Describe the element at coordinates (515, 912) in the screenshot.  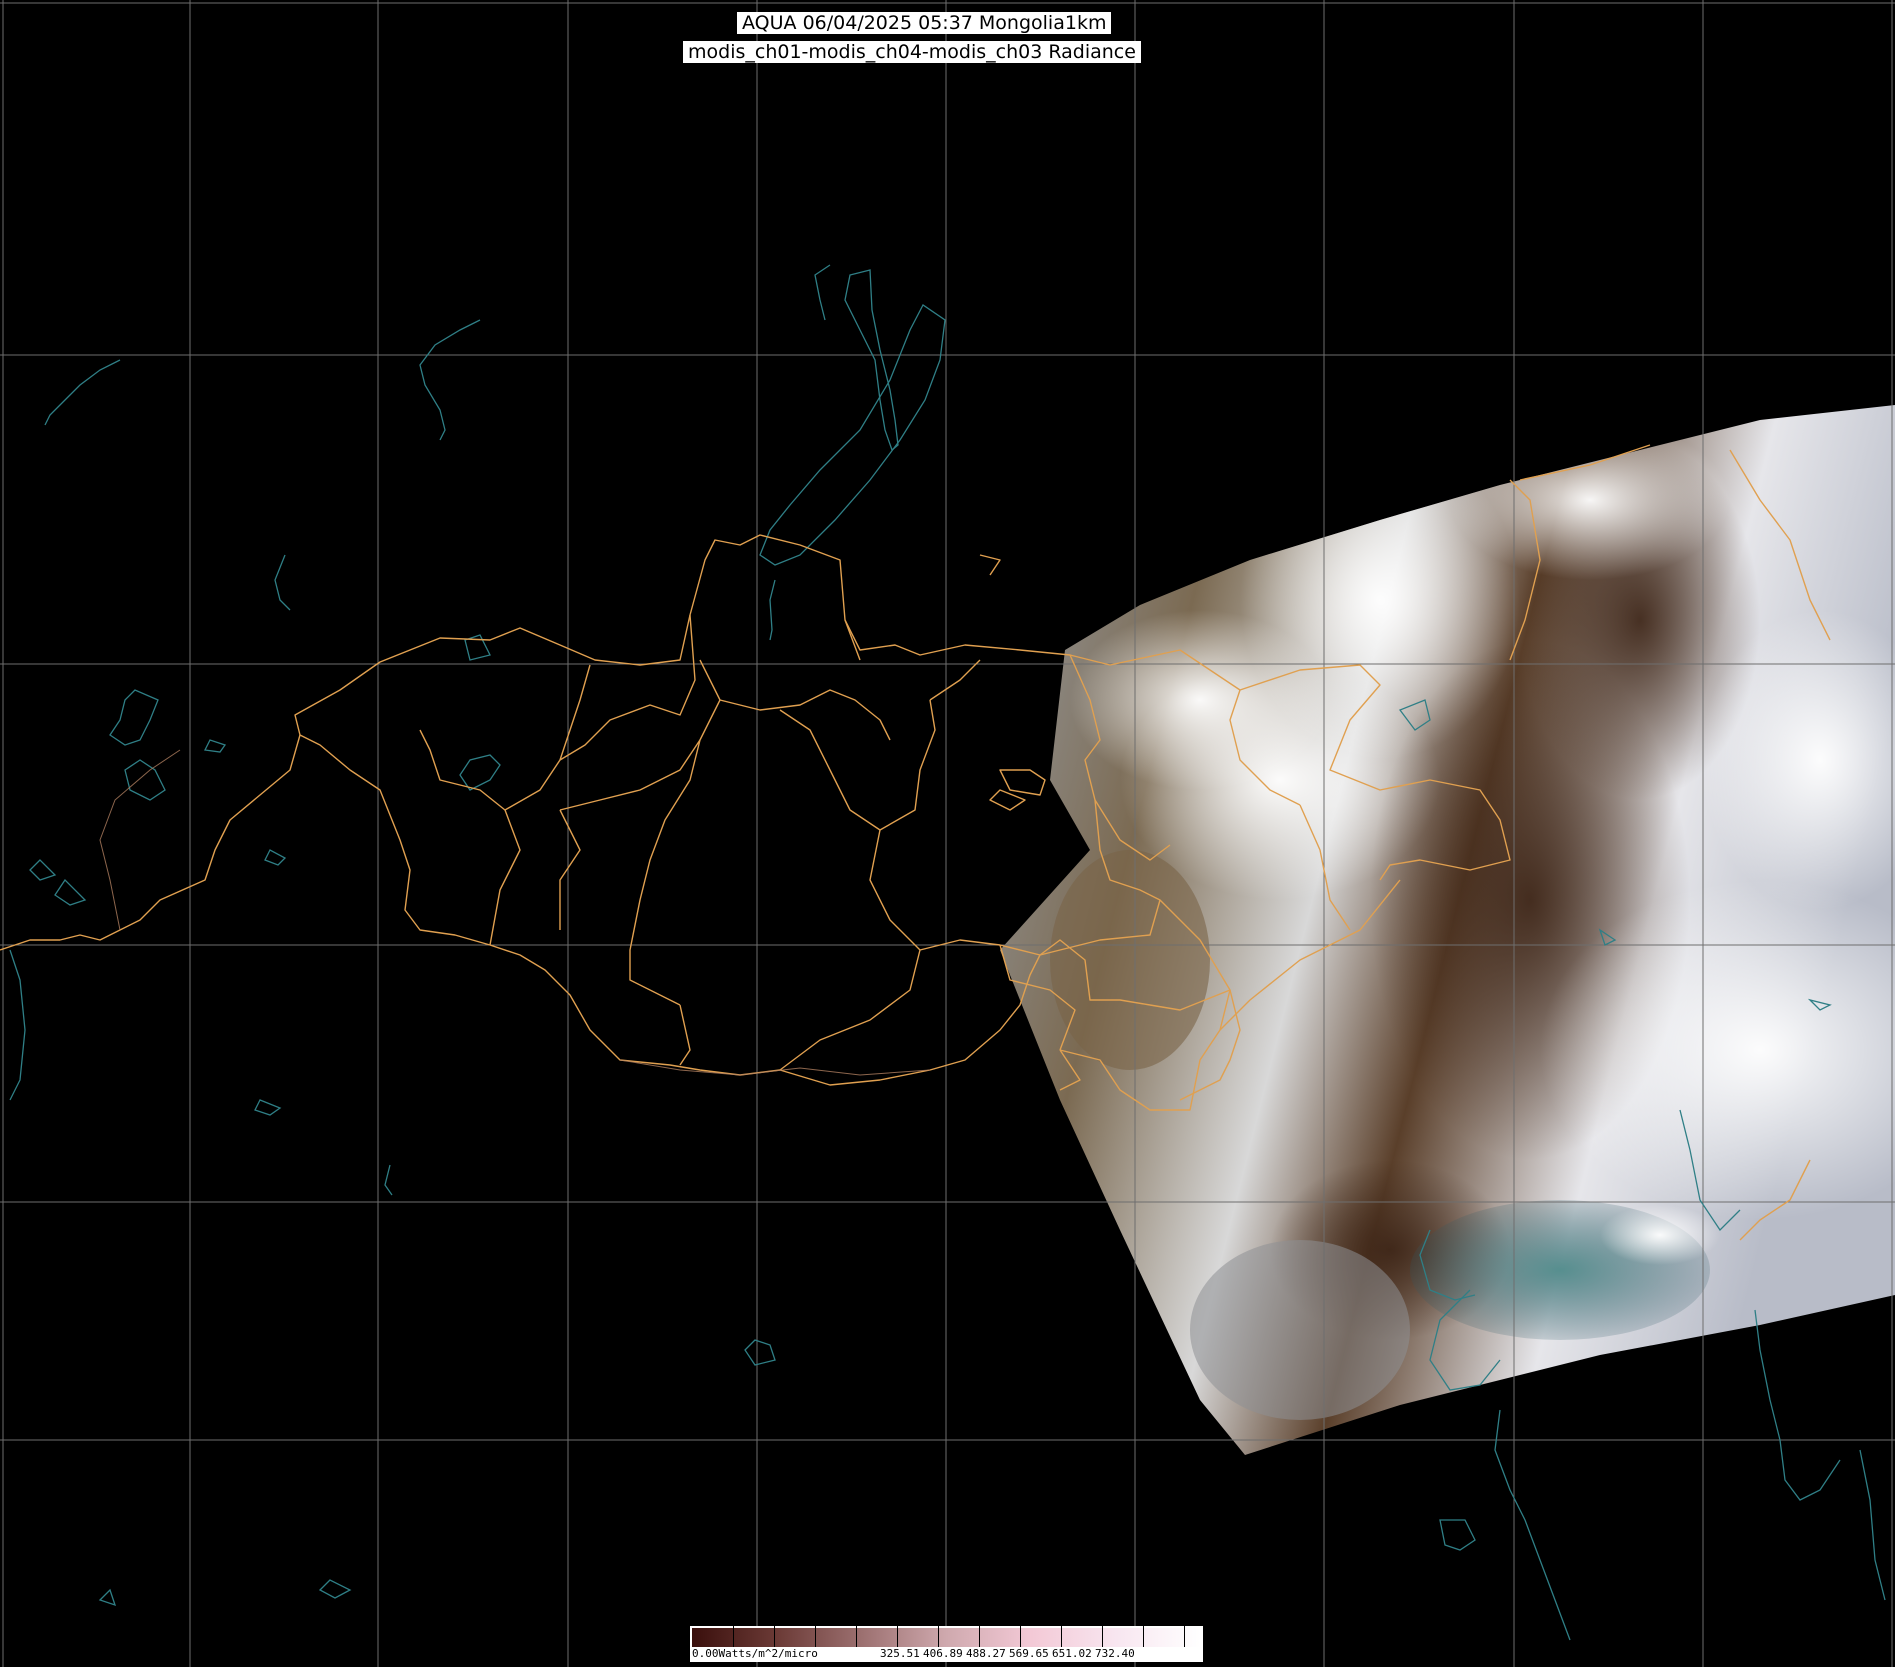
I see `country-border` at that location.